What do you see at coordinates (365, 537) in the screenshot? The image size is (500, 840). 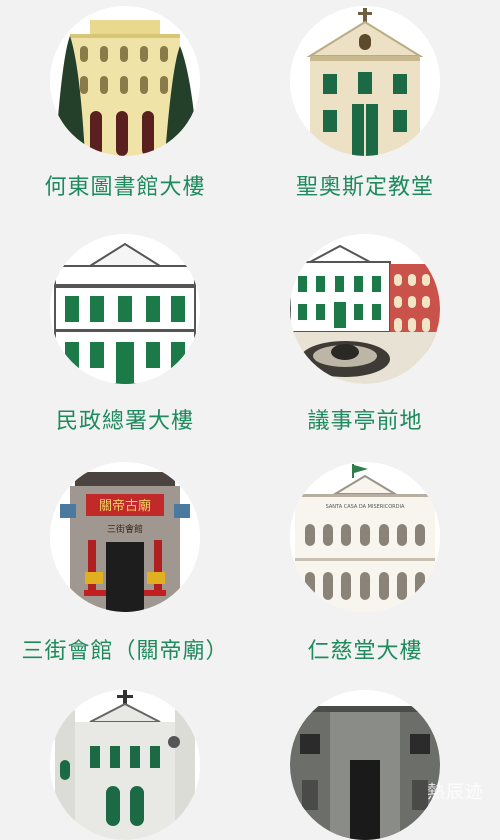 I see `holy-house-icon: SANTA CASA DA MISERICORDIA` at bounding box center [365, 537].